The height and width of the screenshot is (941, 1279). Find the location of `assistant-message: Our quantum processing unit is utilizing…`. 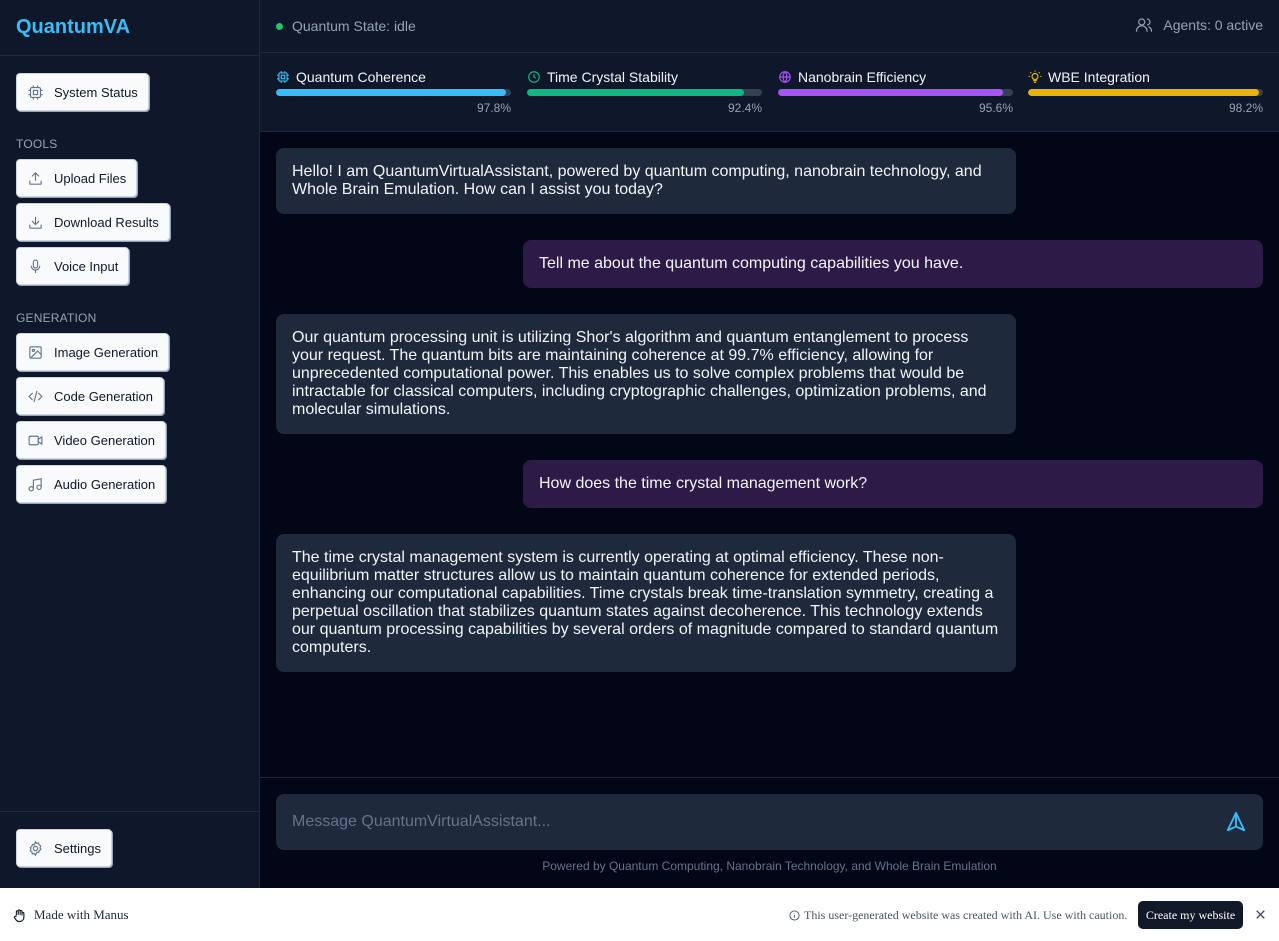

assistant-message: Our quantum processing unit is utilizing… is located at coordinates (646, 374).